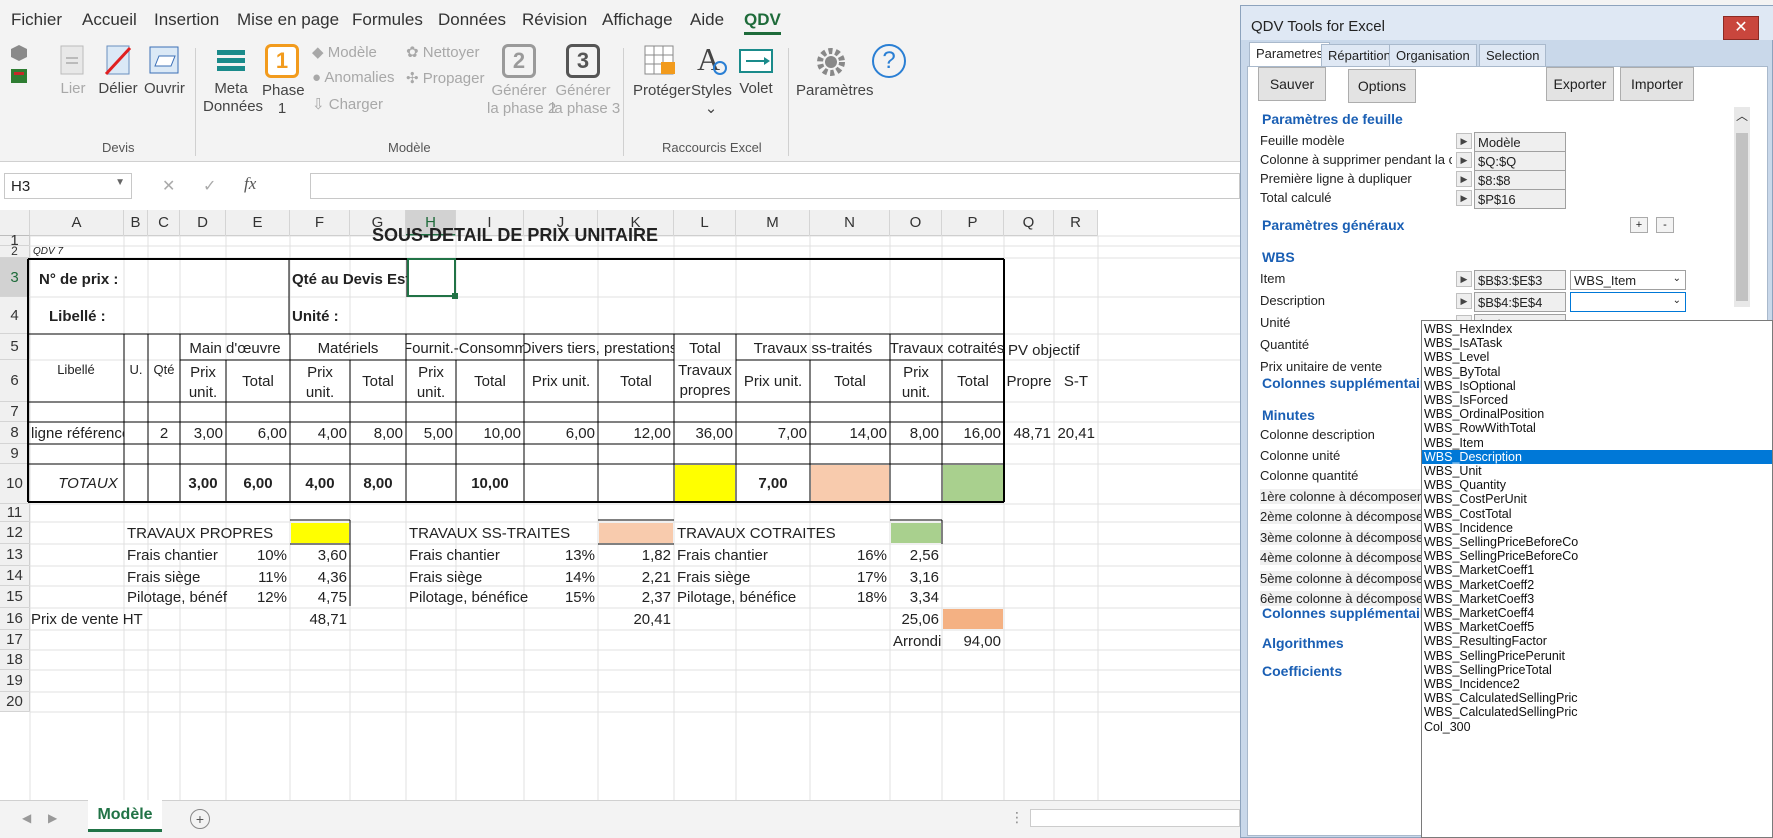 The width and height of the screenshot is (1773, 838). What do you see at coordinates (1513, 55) in the screenshot?
I see `tab-selection: Selection` at bounding box center [1513, 55].